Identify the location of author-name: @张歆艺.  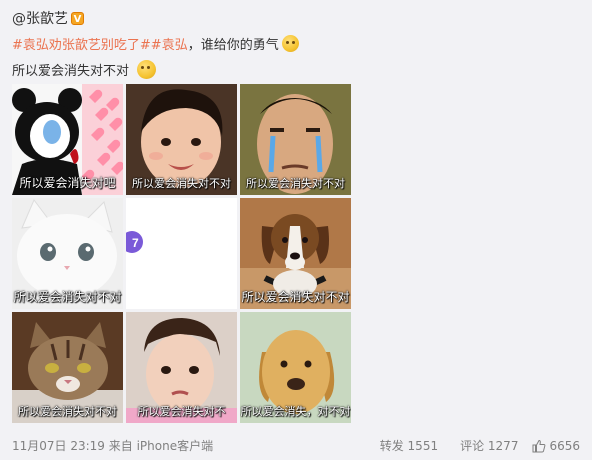
(40, 18).